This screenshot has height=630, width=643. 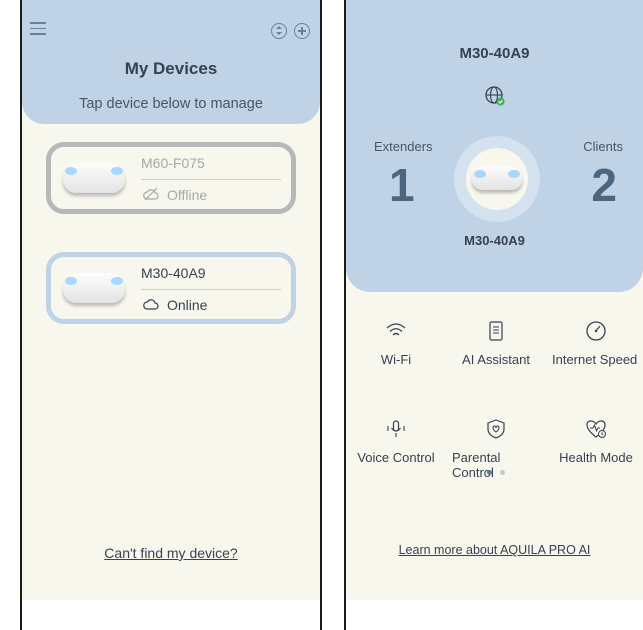 I want to click on my-devices-header: My Devices Tap device below to manage, so click(x=171, y=62).